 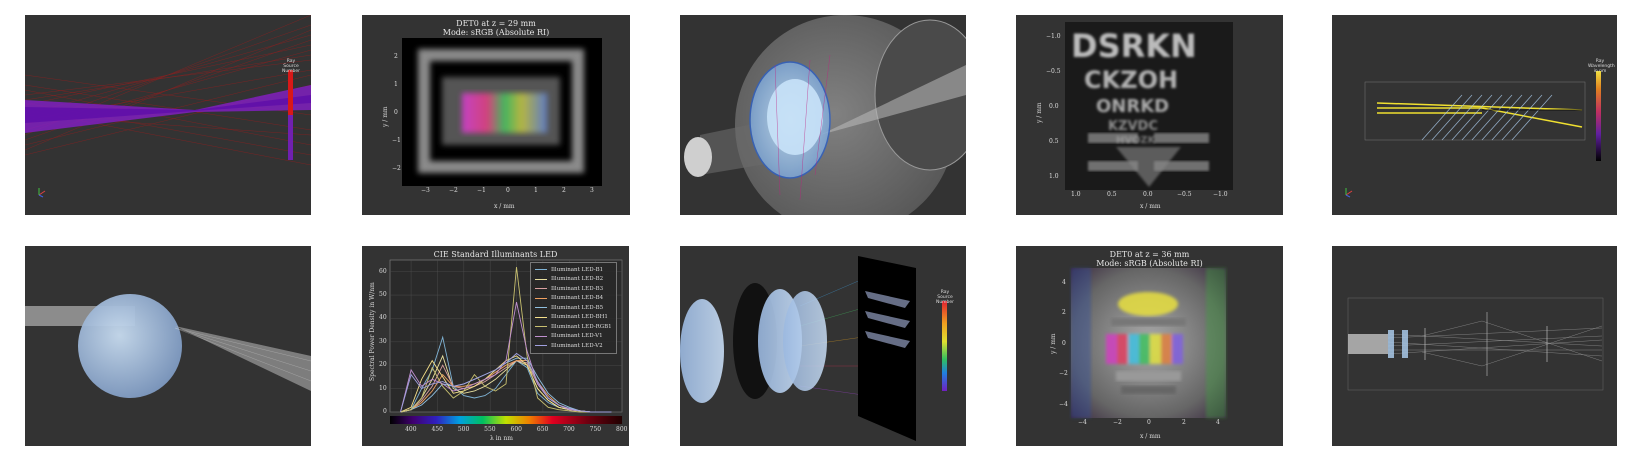 What do you see at coordinates (168, 106) in the screenshot?
I see `ray-bundle-render` at bounding box center [168, 106].